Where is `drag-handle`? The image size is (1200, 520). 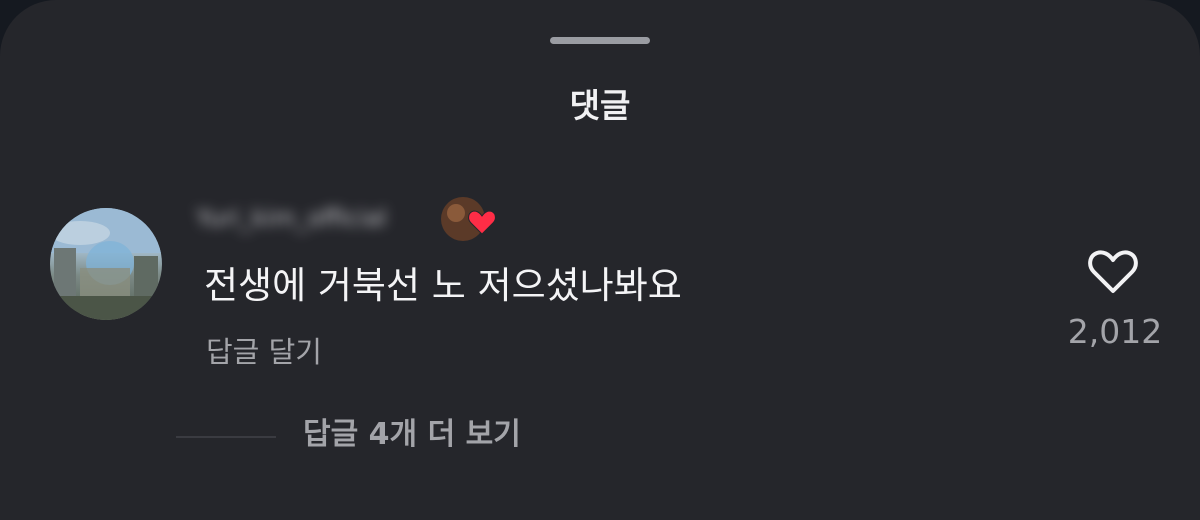
drag-handle is located at coordinates (600, 40).